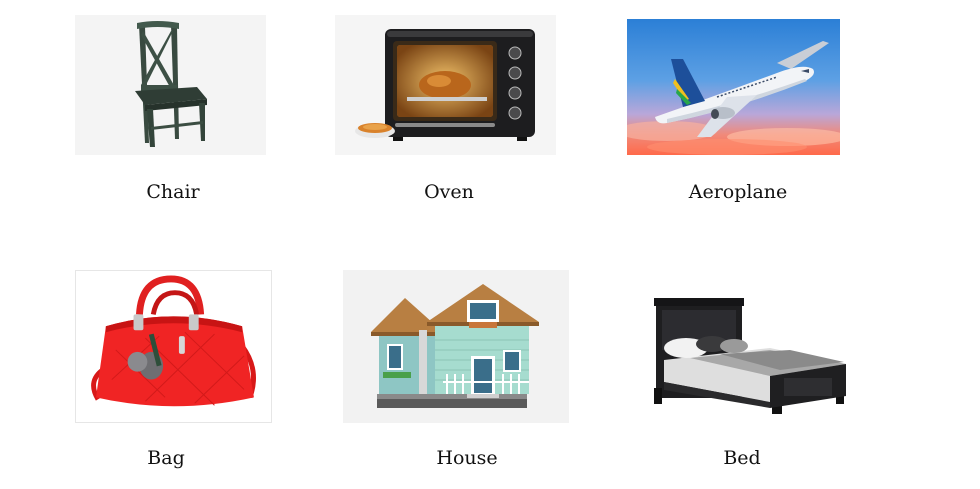 Image resolution: width=980 pixels, height=489 pixels. I want to click on chair-icon, so click(170, 85).